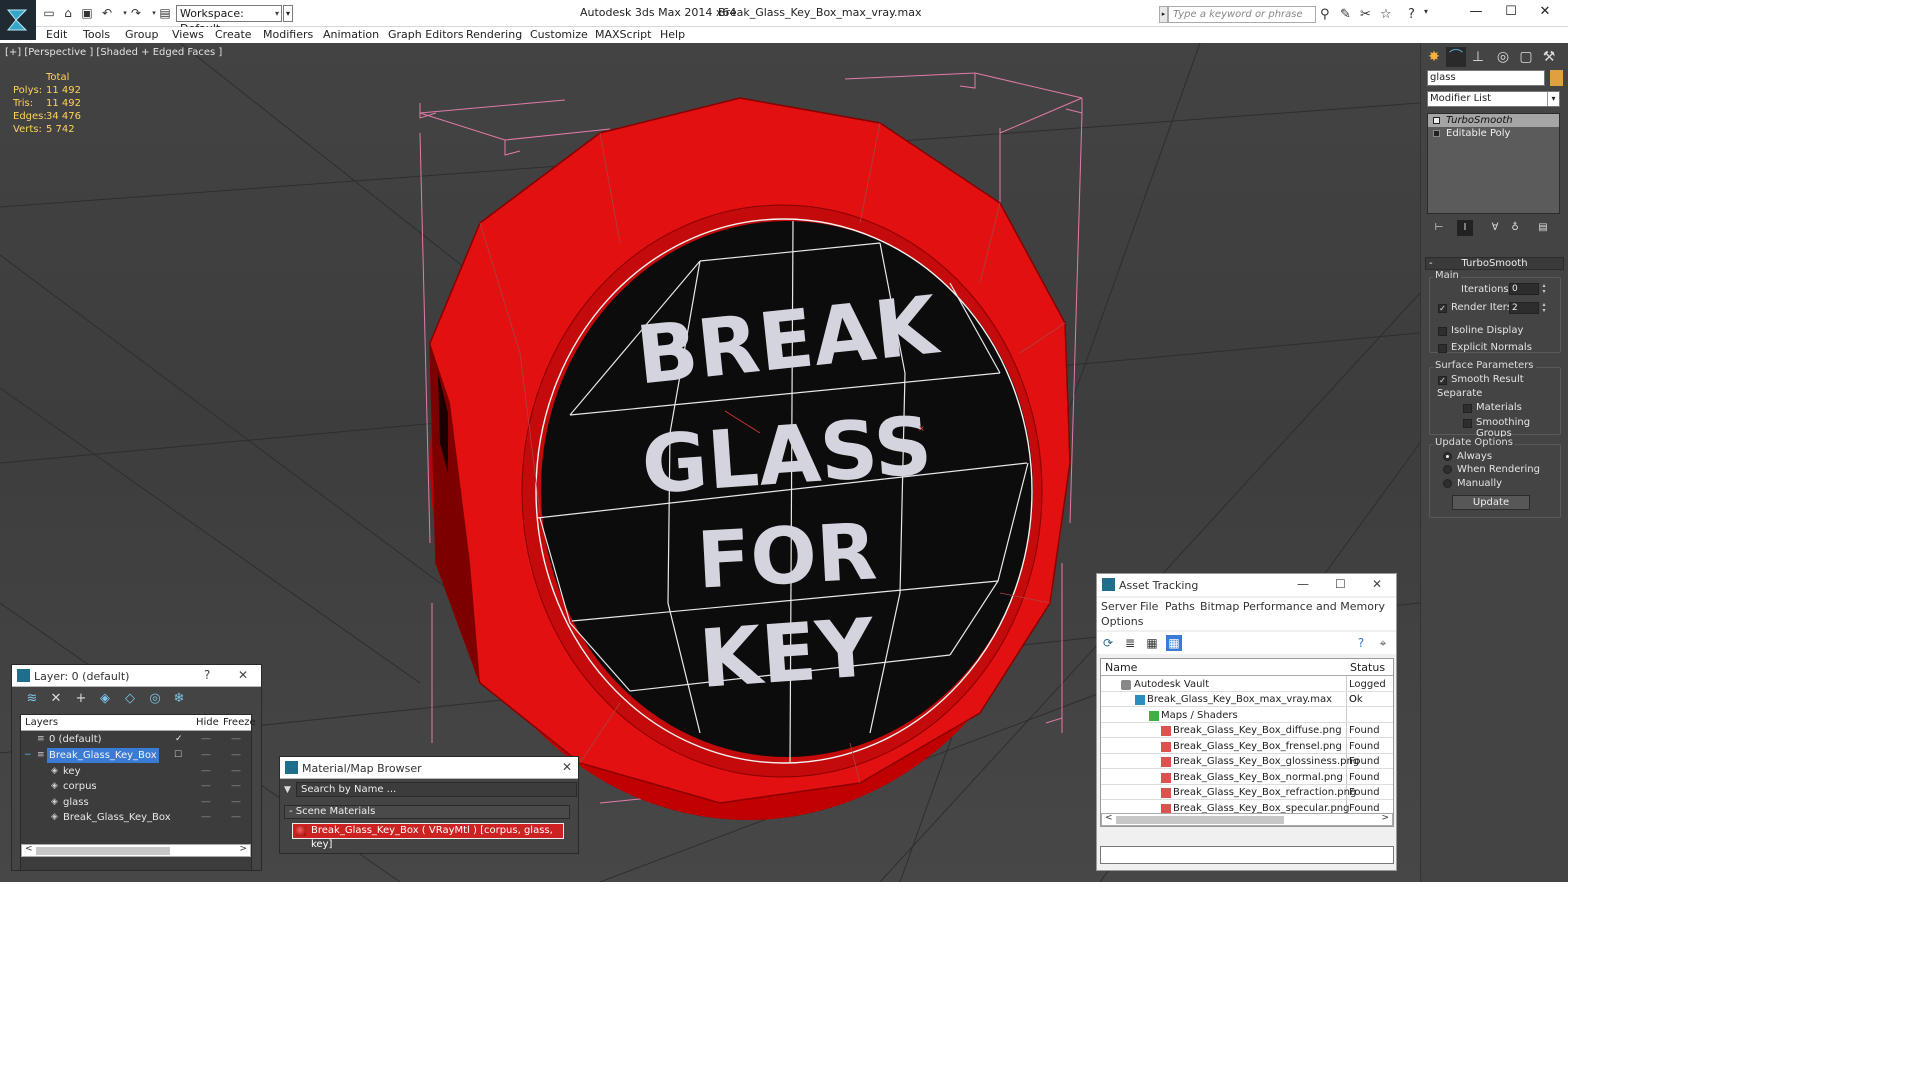 The width and height of the screenshot is (1920, 1080). What do you see at coordinates (165, 13) in the screenshot?
I see `project-folder-icon: ▤` at bounding box center [165, 13].